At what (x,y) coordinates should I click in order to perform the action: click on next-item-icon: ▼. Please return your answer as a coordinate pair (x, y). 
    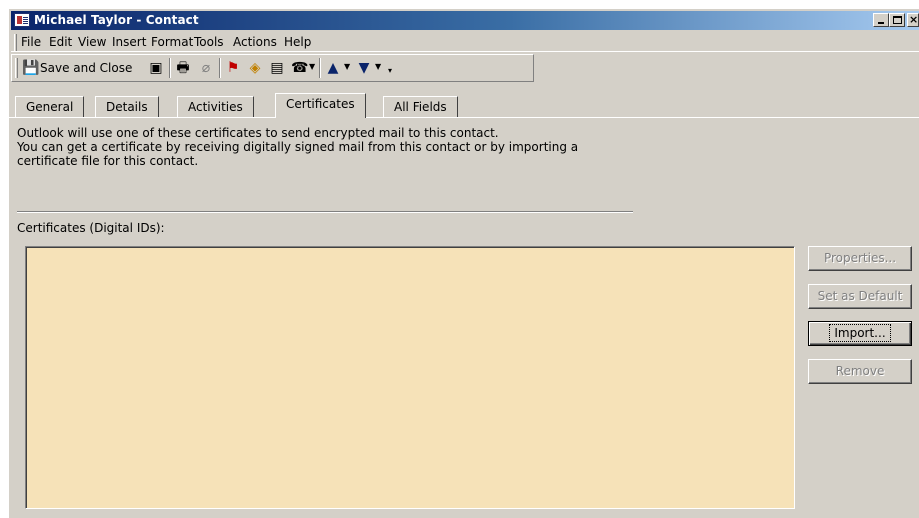
    Looking at the image, I should click on (364, 68).